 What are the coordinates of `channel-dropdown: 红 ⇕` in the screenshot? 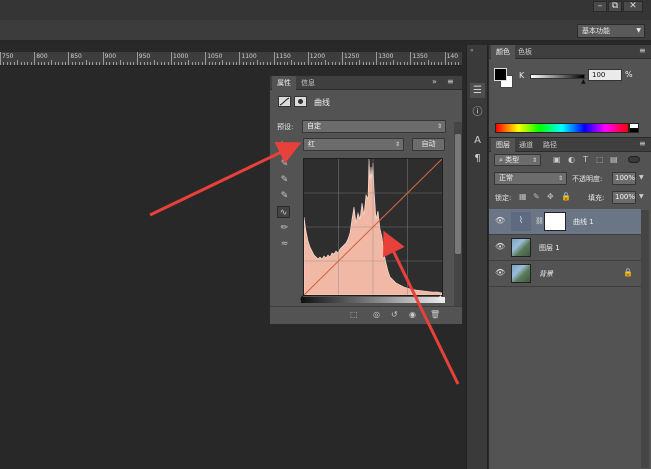 It's located at (353, 144).